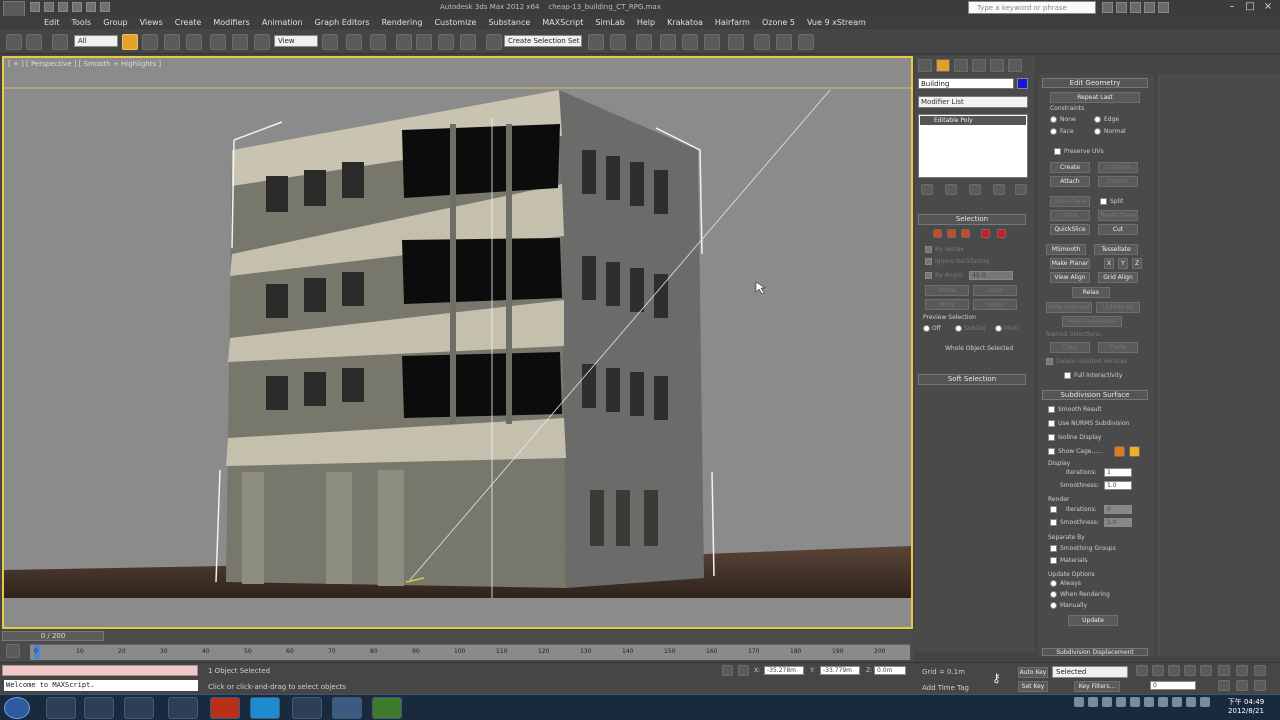 Image resolution: width=1280 pixels, height=720 pixels. Describe the element at coordinates (958, 328) in the screenshot. I see `preview-subobj-radio` at that location.